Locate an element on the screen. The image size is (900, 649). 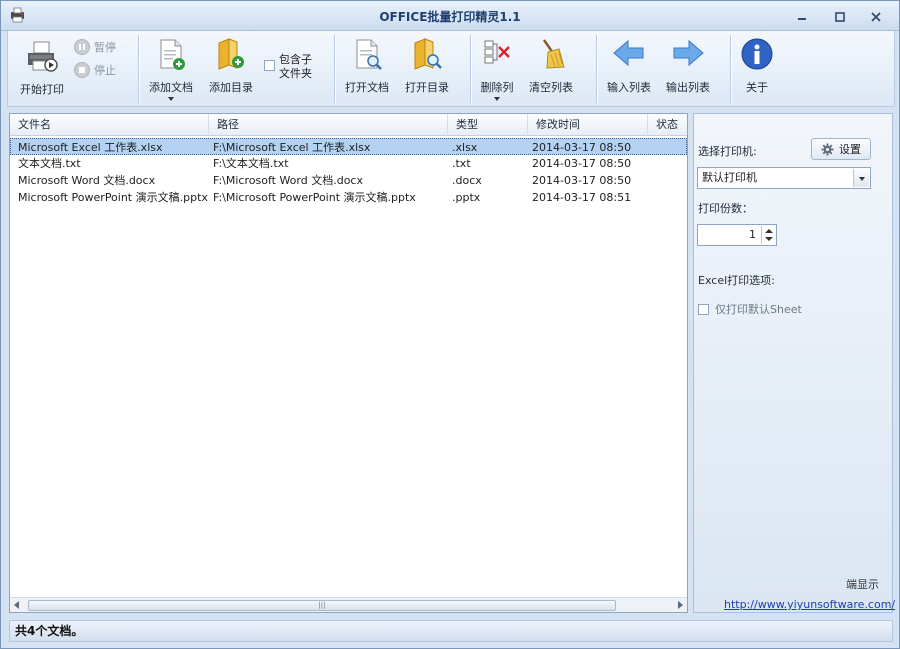
stop-label: 停止 is located at coordinates (105, 70).